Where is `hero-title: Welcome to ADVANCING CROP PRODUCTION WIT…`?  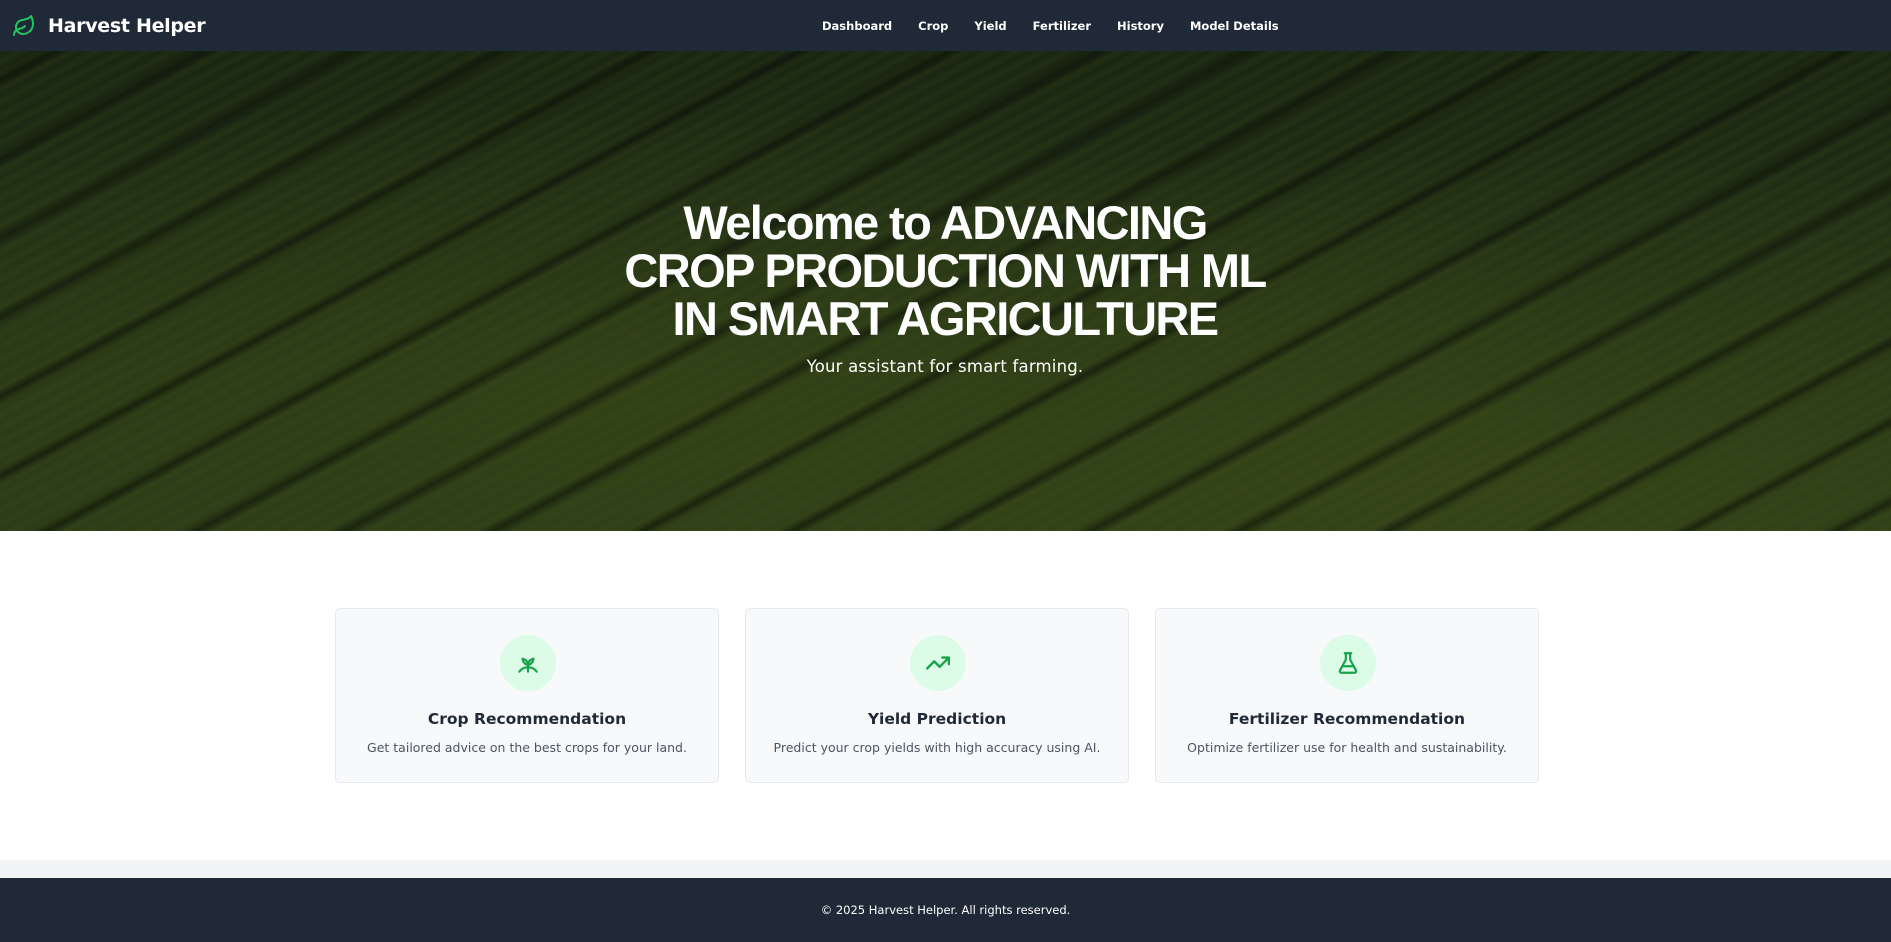 hero-title: Welcome to ADVANCING CROP PRODUCTION WIT… is located at coordinates (945, 271).